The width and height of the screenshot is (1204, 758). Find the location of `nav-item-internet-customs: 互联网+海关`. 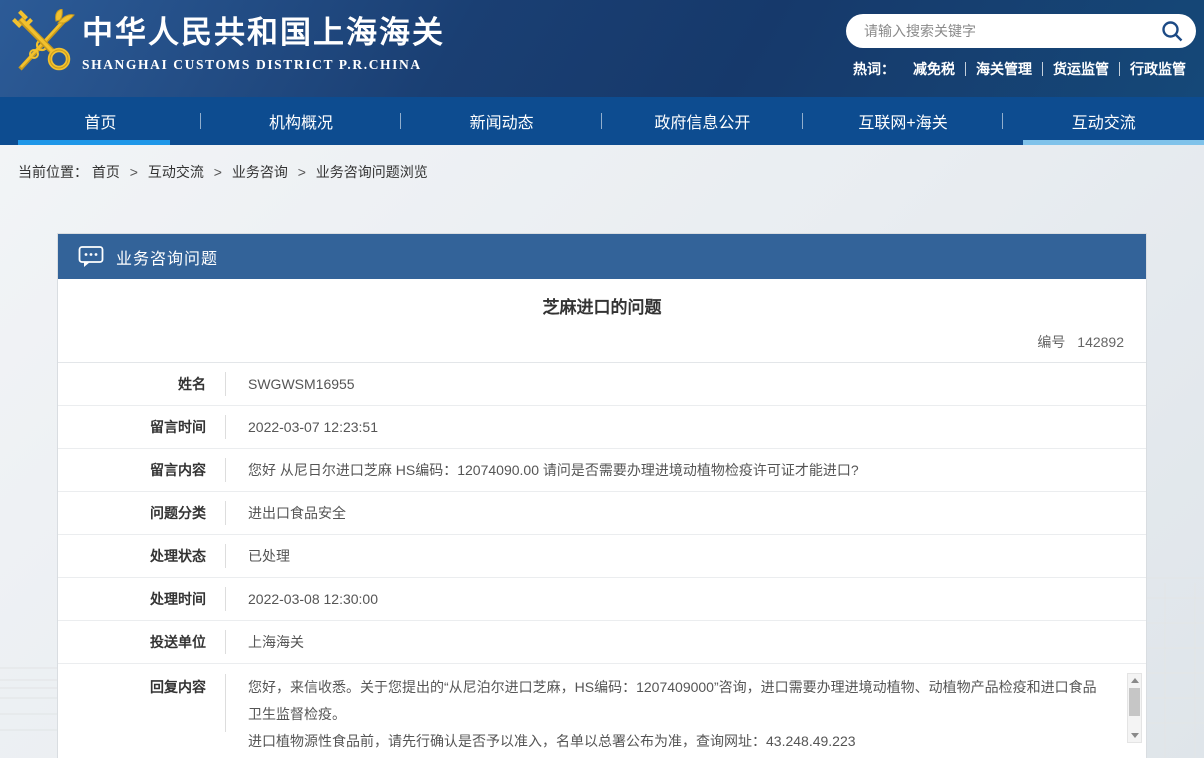

nav-item-internet-customs: 互联网+海关 is located at coordinates (903, 121).